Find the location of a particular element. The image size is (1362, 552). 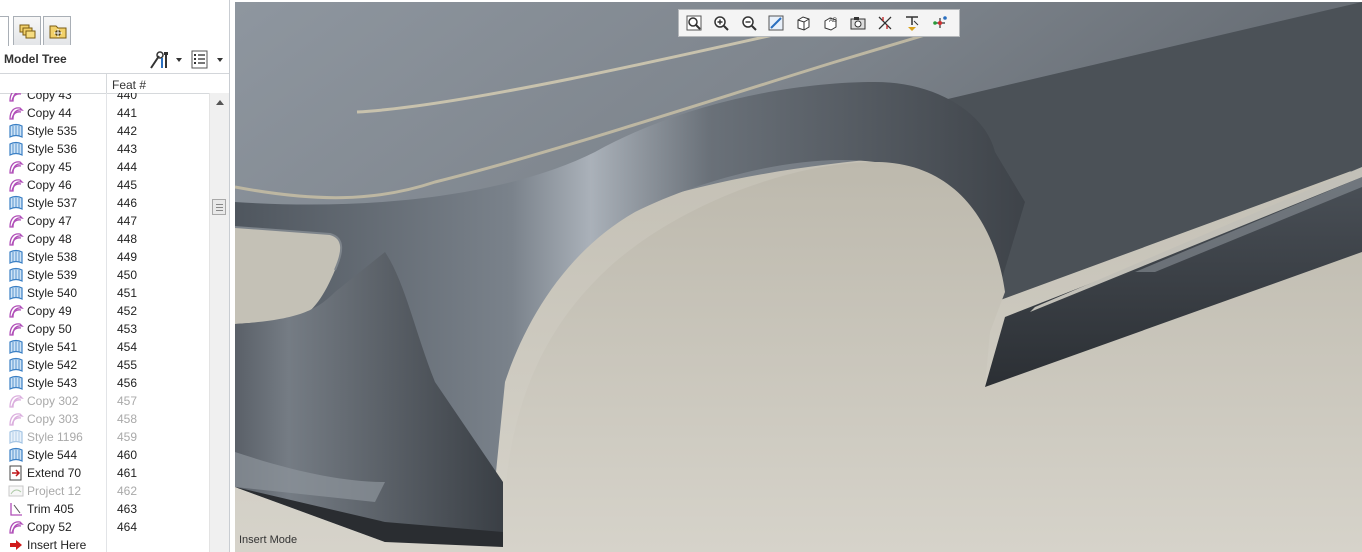

tree-row-name: Style 1196 is located at coordinates (55, 437).